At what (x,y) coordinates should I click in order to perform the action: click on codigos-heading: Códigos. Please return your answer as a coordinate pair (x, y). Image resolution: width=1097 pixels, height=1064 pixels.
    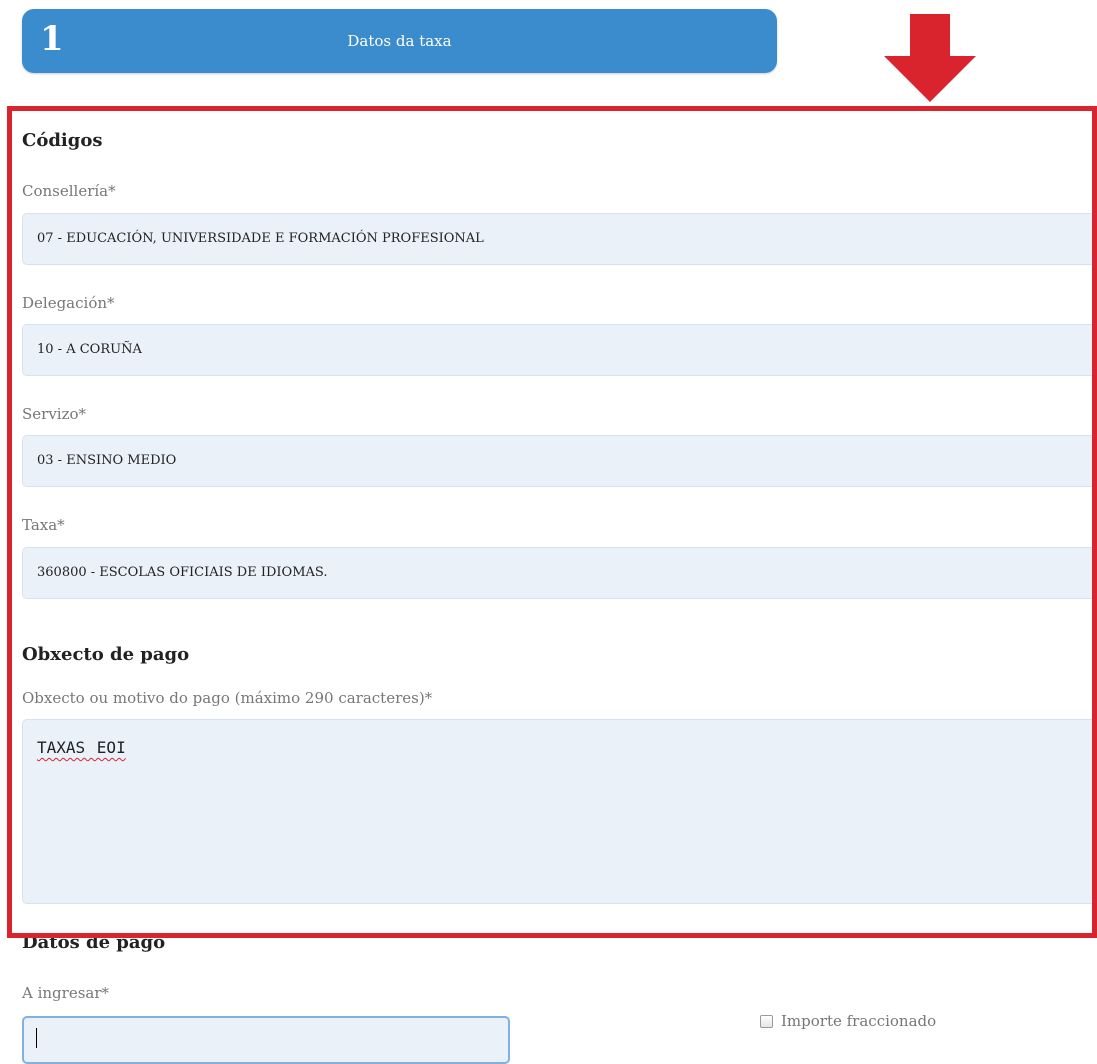
    Looking at the image, I should click on (62, 140).